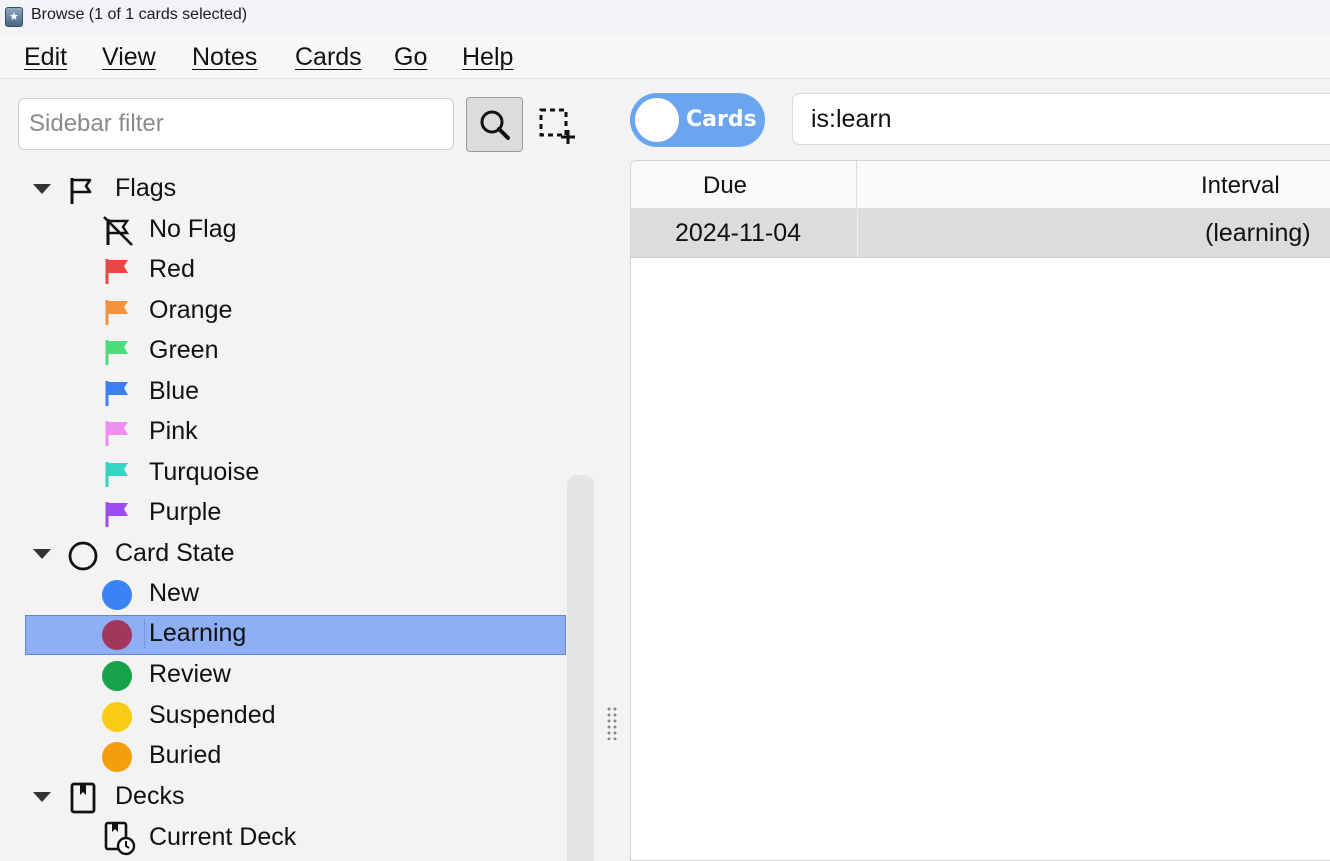 The image size is (1330, 861). Describe the element at coordinates (83, 798) in the screenshot. I see `deck-icon` at that location.